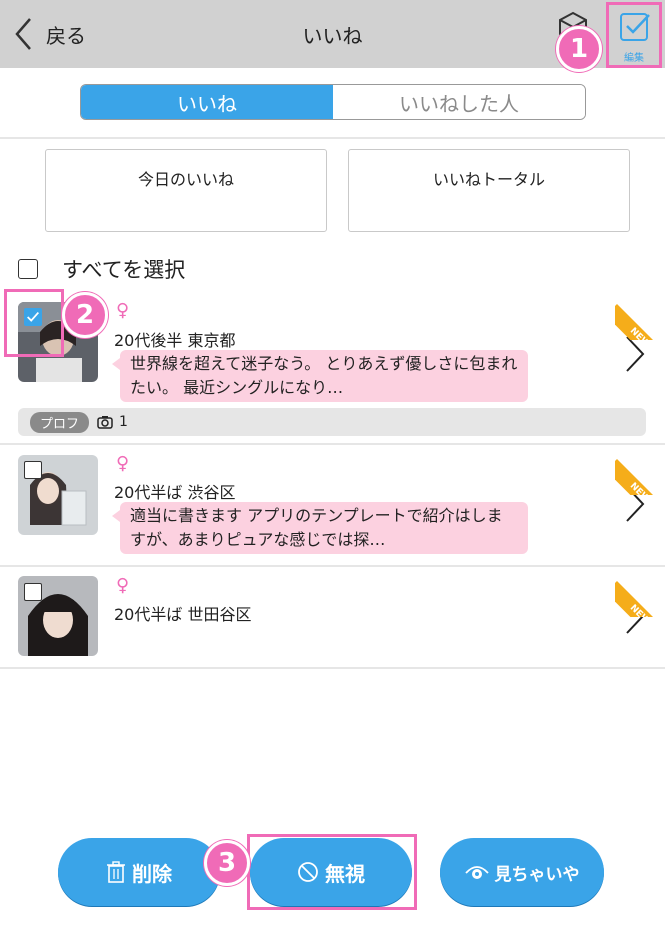 Image resolution: width=665 pixels, height=927 pixels. Describe the element at coordinates (634, 58) in the screenshot. I see `edit-label: 編集` at that location.